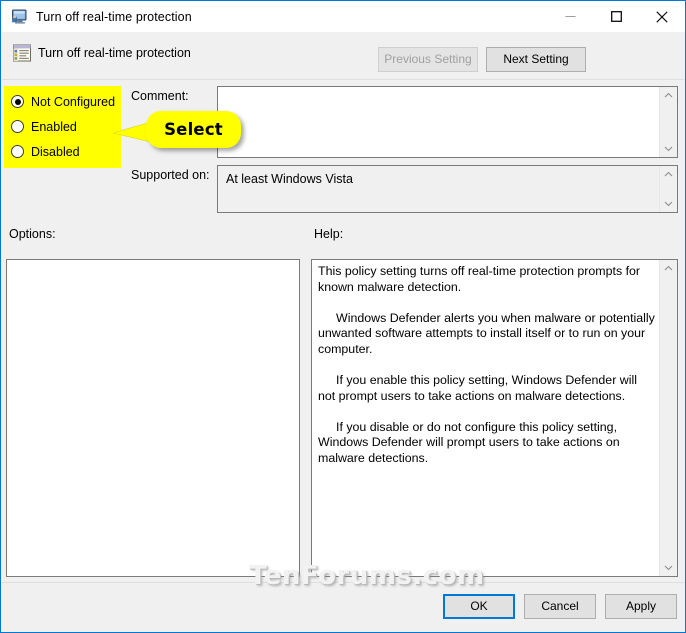 The image size is (686, 633). What do you see at coordinates (17, 126) in the screenshot?
I see `radio-enabled-mark` at bounding box center [17, 126].